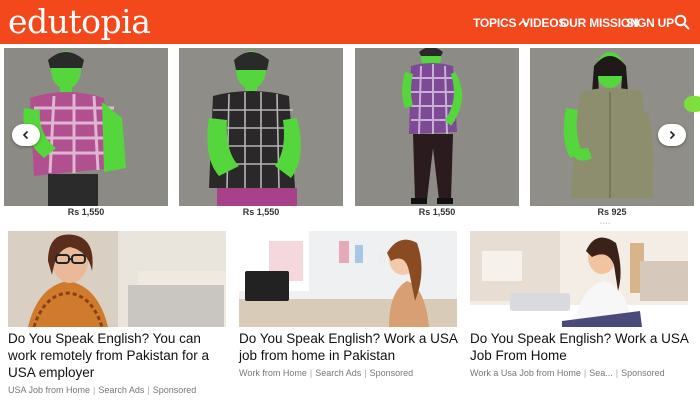 The width and height of the screenshot is (700, 400). What do you see at coordinates (495, 23) in the screenshot?
I see `nav-topics-label: TOPICS` at bounding box center [495, 23].